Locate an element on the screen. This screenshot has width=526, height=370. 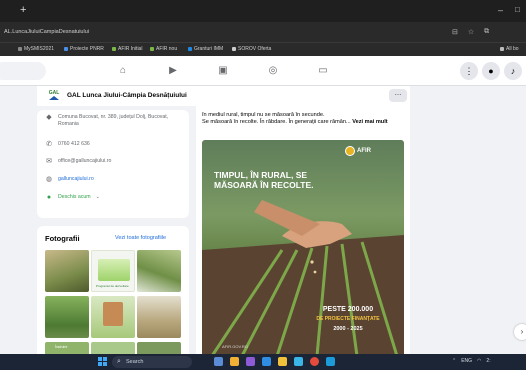
phone-row: ✆ 0760 412 636 is located at coordinates (67, 145).